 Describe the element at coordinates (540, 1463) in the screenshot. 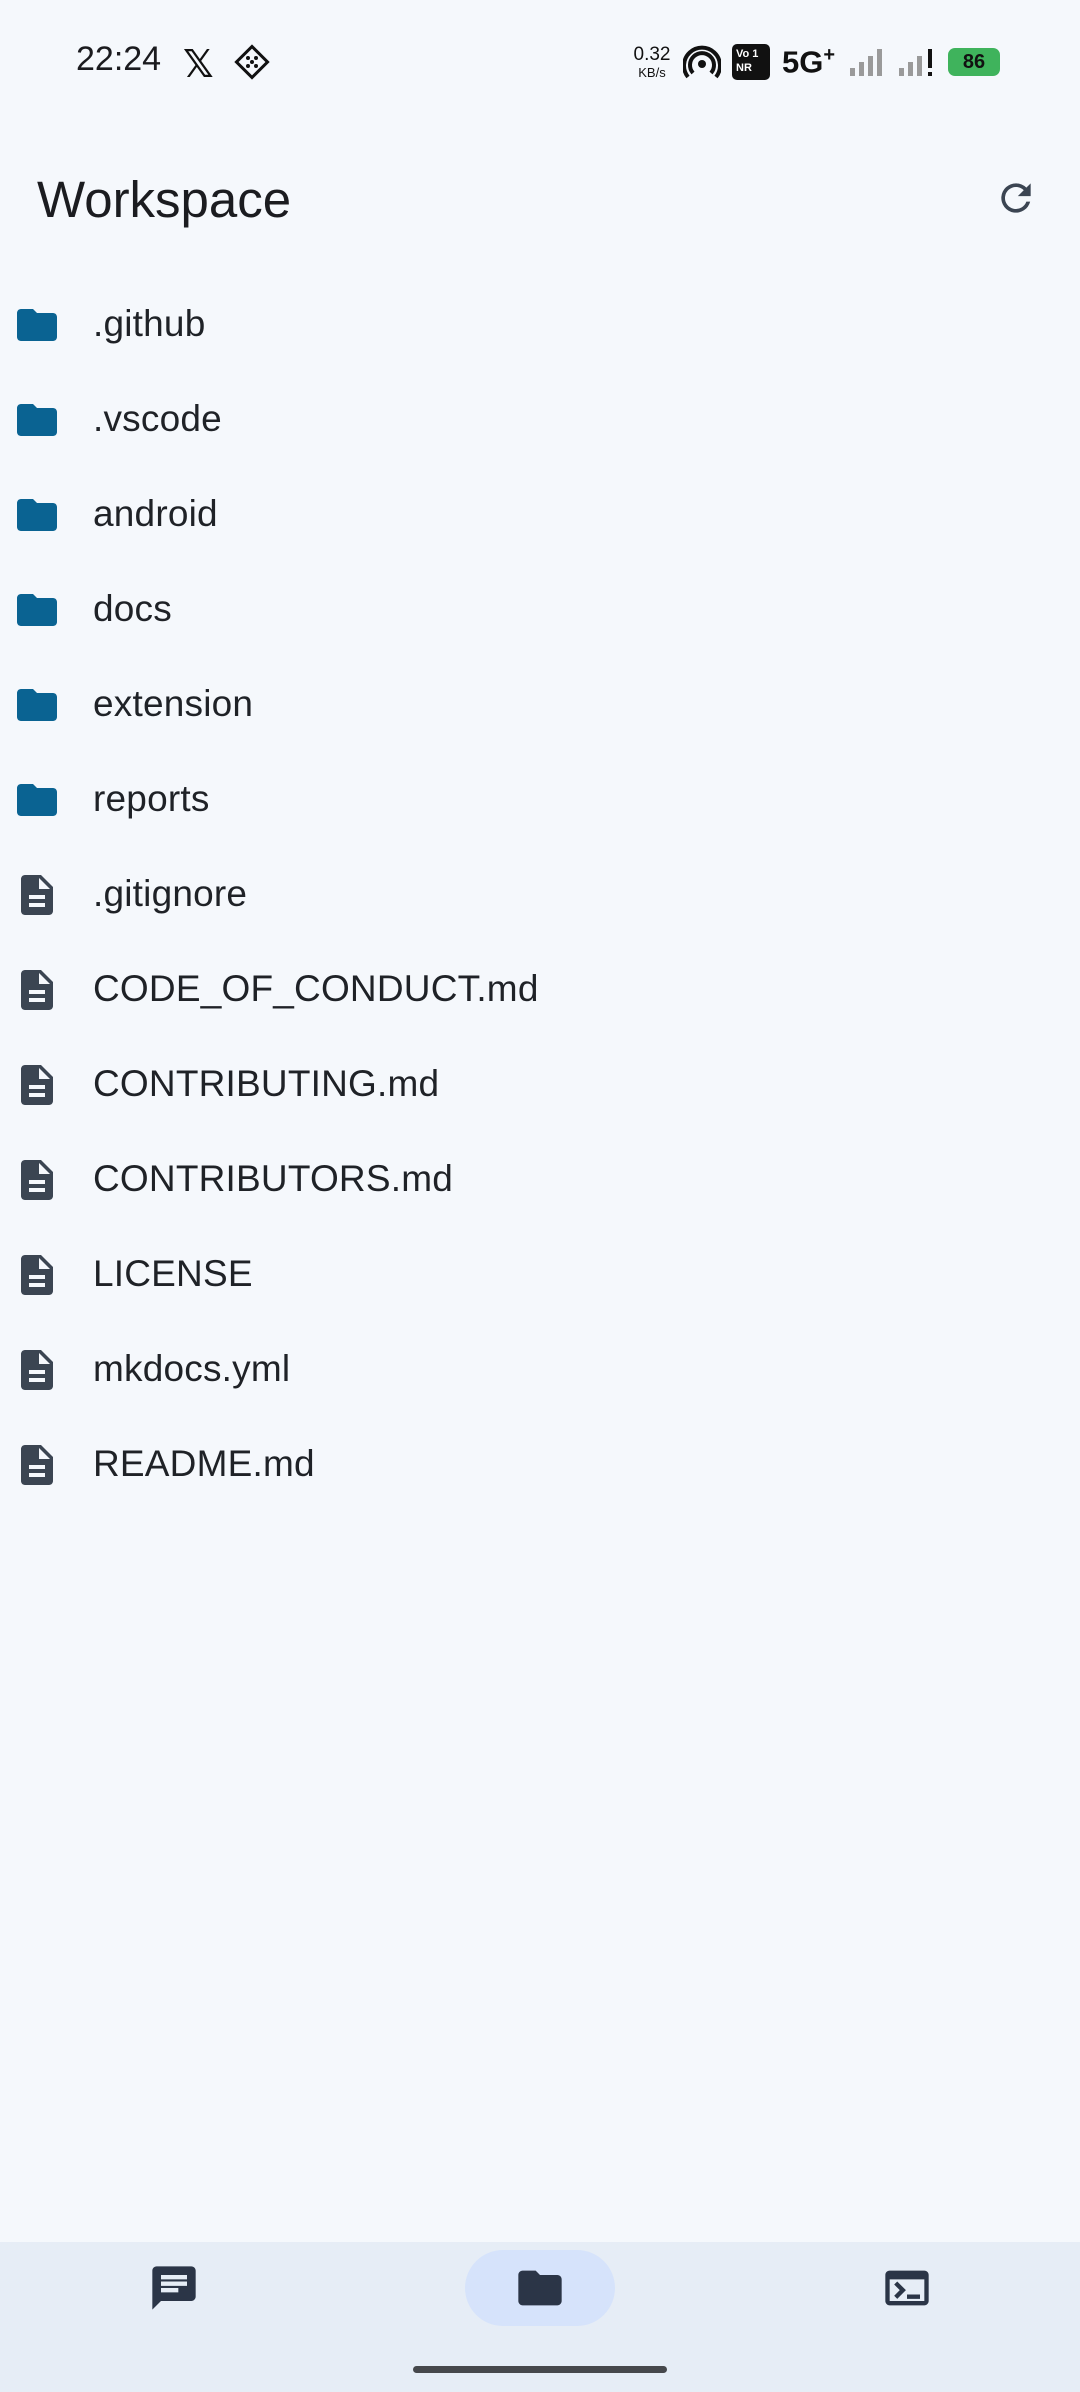

I see `file-row: README.md` at that location.